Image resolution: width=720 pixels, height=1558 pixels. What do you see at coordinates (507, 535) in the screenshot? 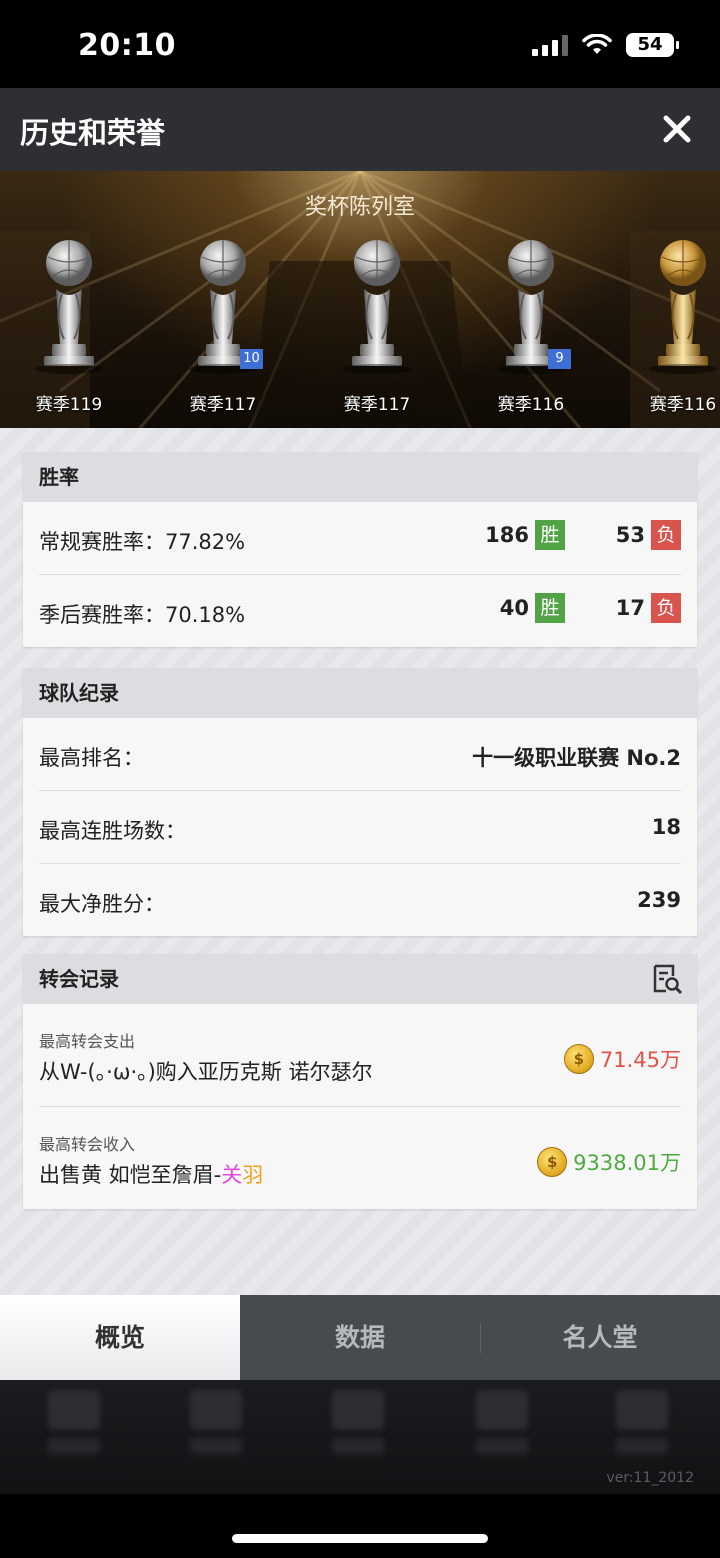
I see `wins-count: 186` at bounding box center [507, 535].